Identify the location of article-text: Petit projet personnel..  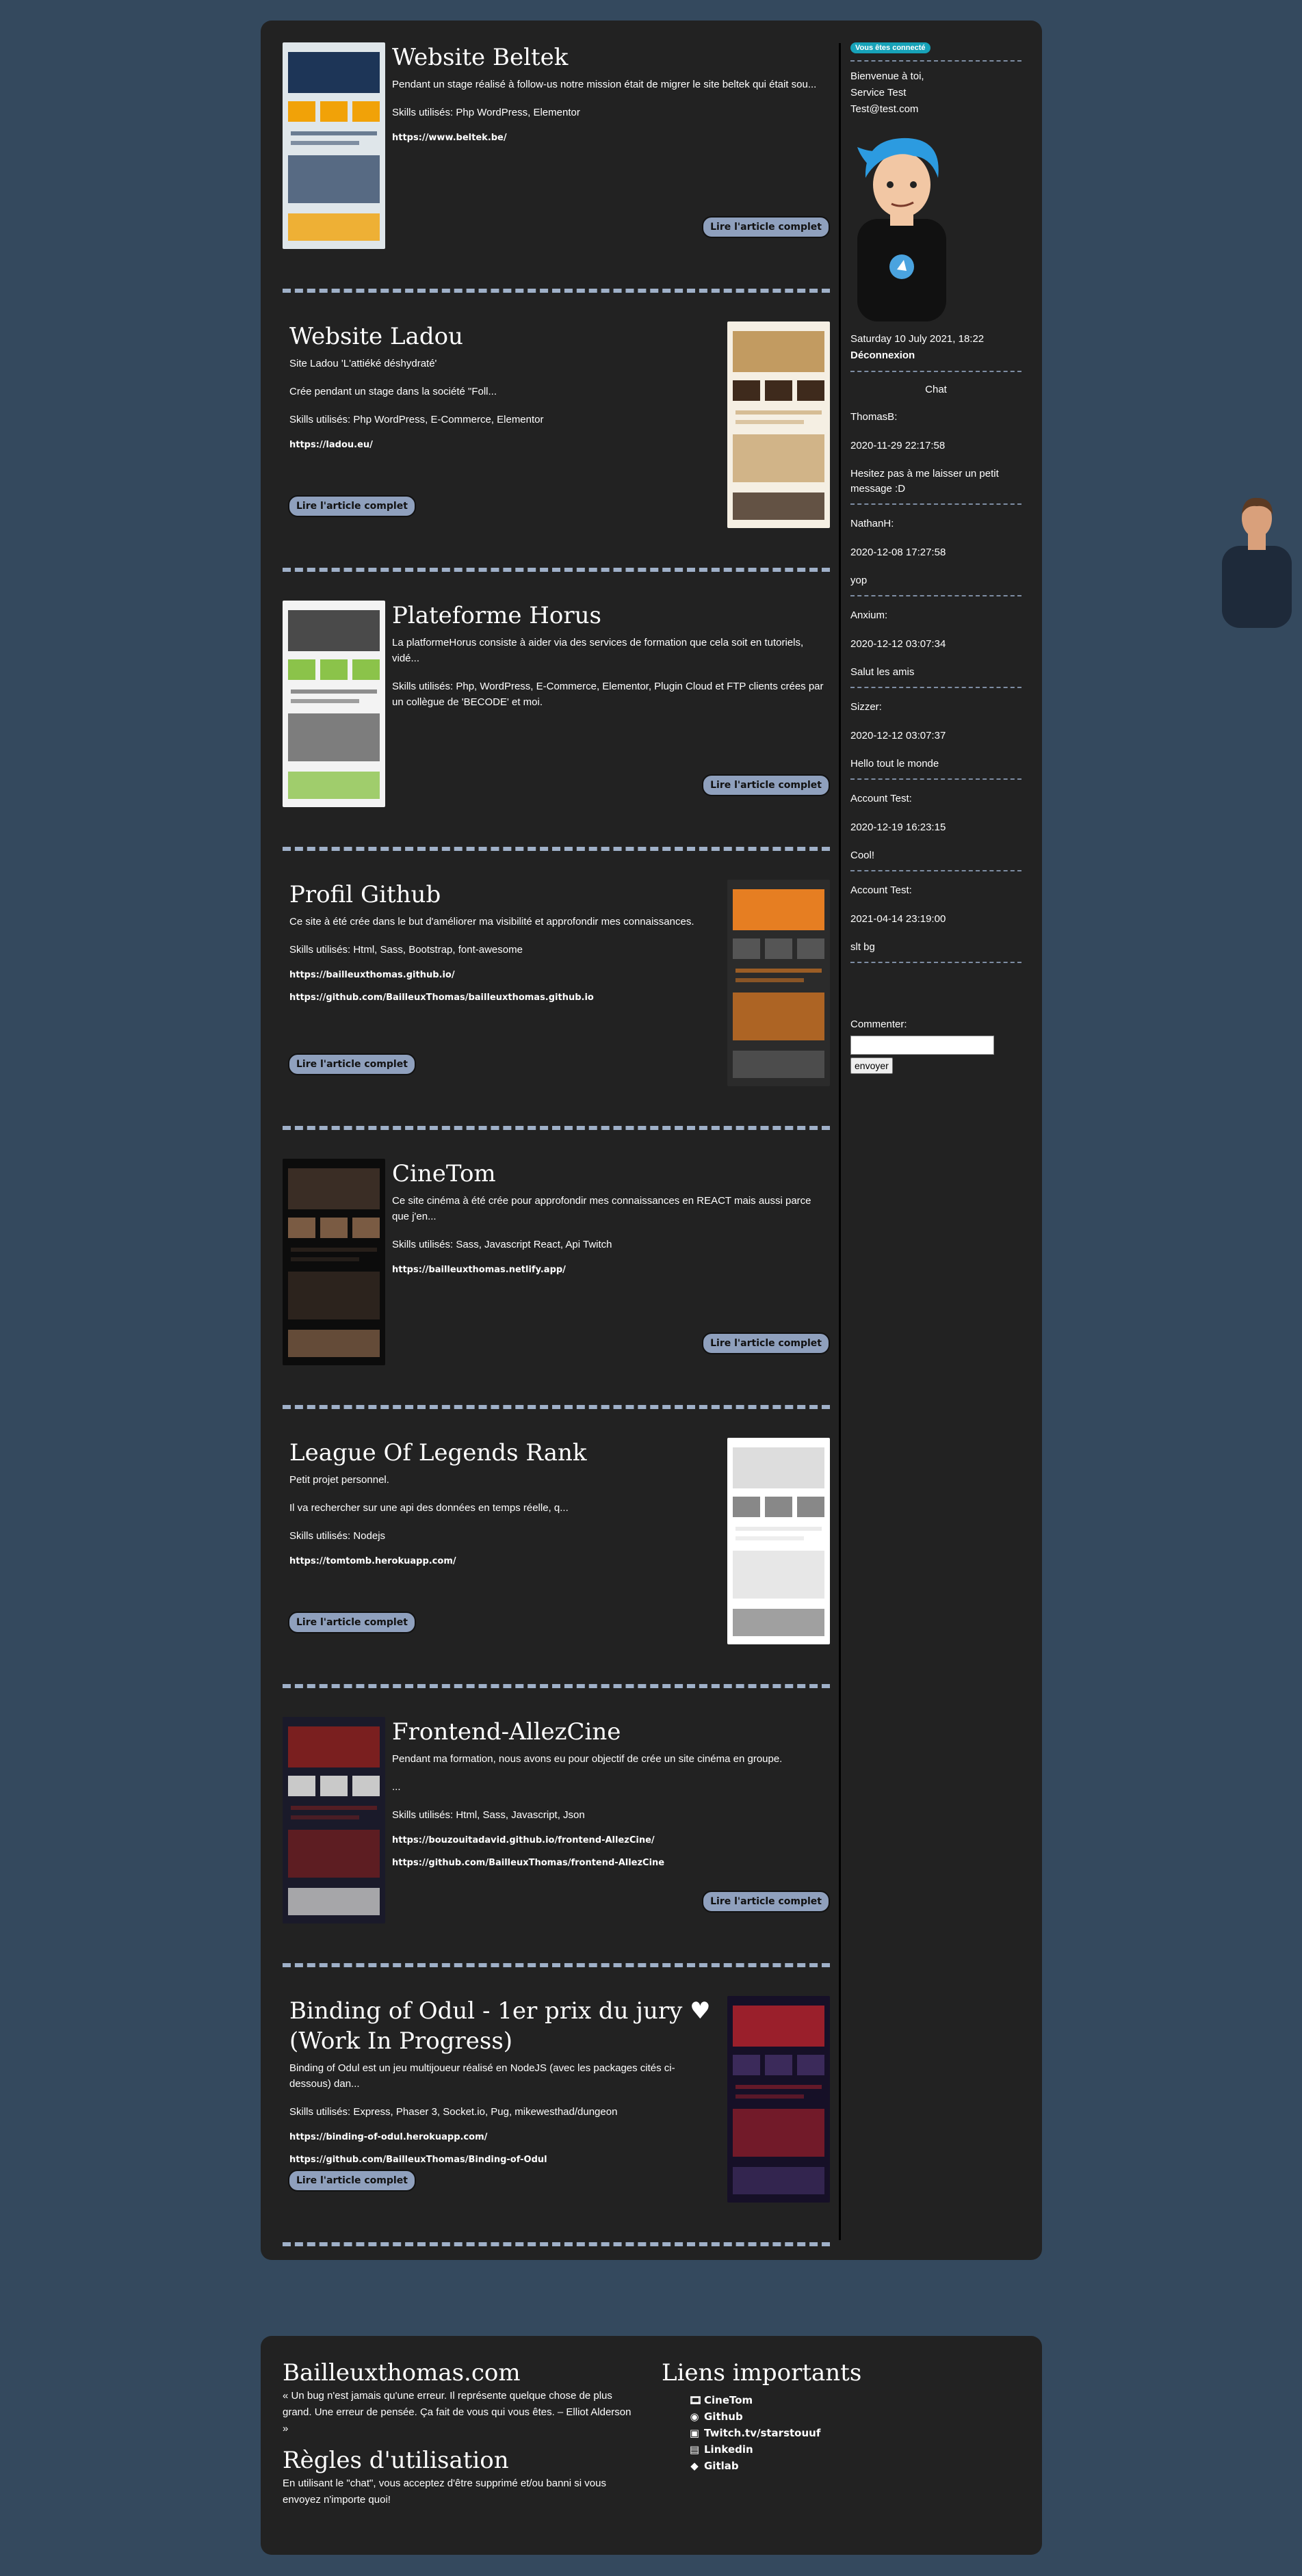
(339, 1480).